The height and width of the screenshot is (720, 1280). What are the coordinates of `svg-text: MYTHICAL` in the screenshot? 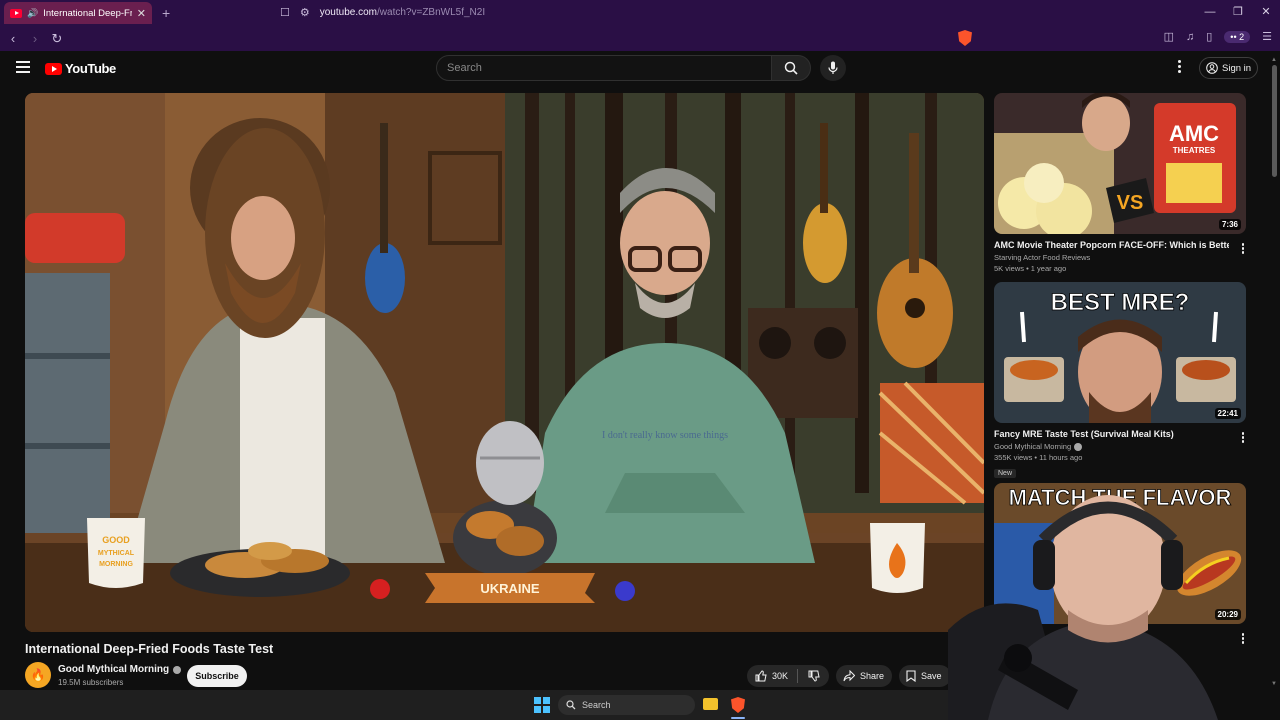 It's located at (116, 553).